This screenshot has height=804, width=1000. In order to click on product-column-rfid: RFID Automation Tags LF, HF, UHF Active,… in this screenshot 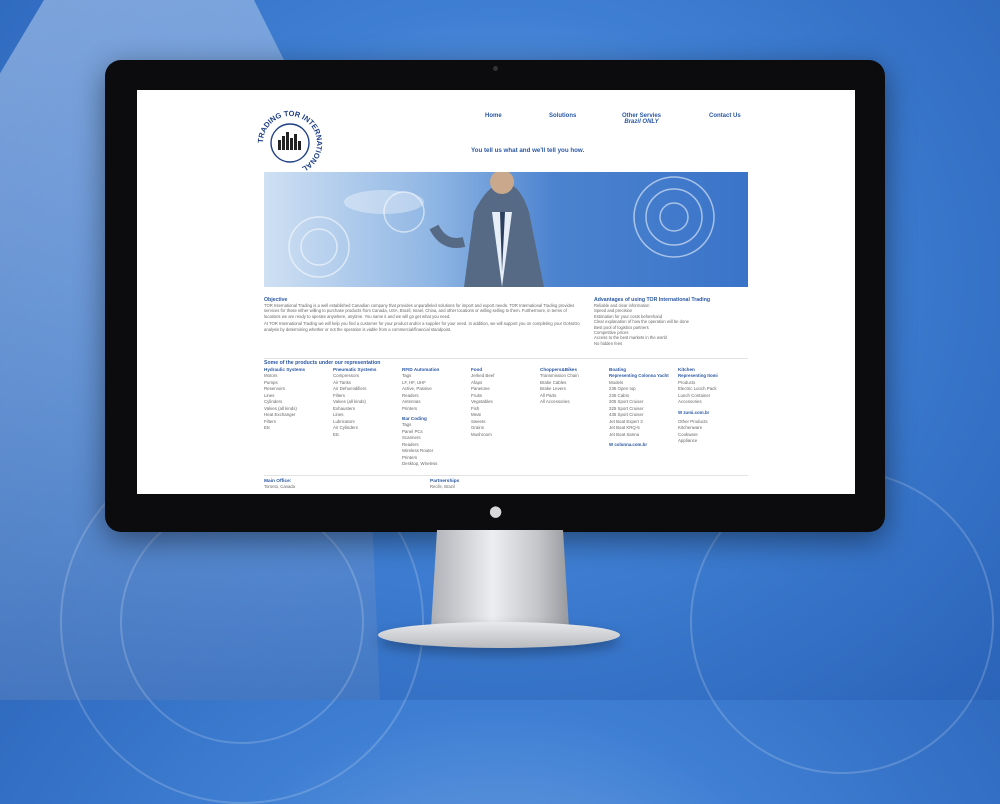, I will do `click(435, 417)`.